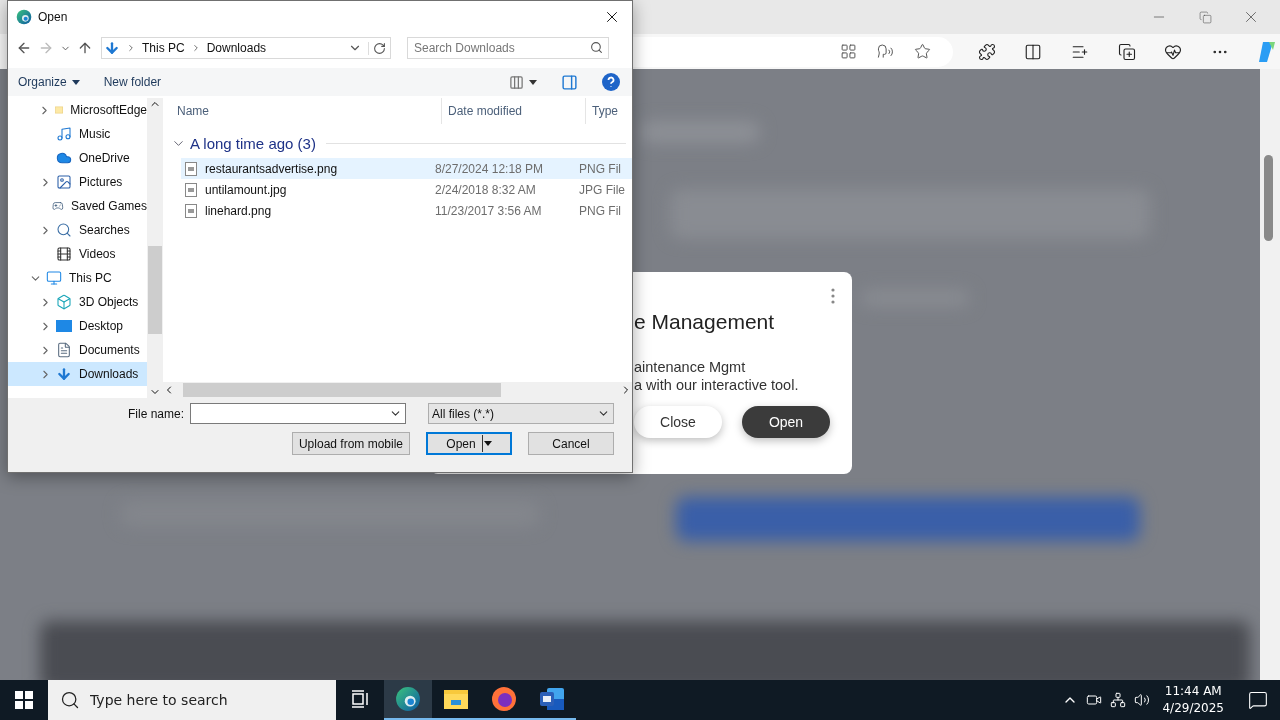 This screenshot has width=1280, height=720. What do you see at coordinates (77, 110) in the screenshot?
I see `tree-item: MicrosoftEdge` at bounding box center [77, 110].